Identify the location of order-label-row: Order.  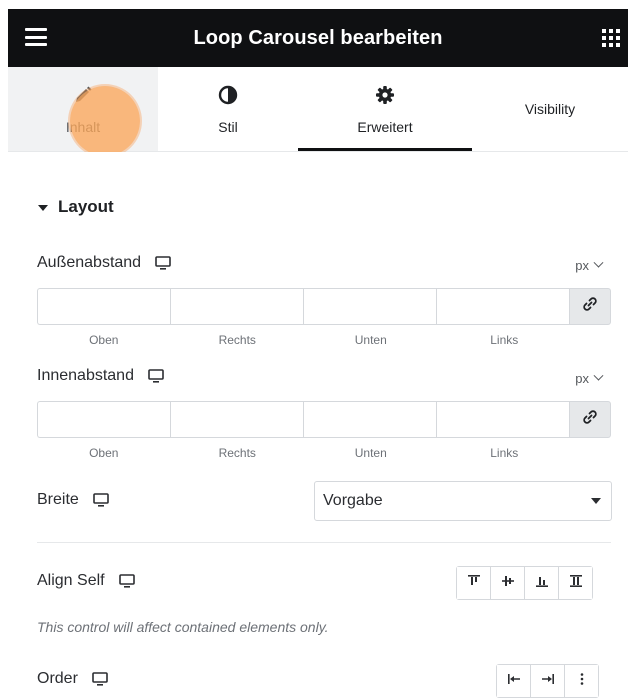
(72, 679).